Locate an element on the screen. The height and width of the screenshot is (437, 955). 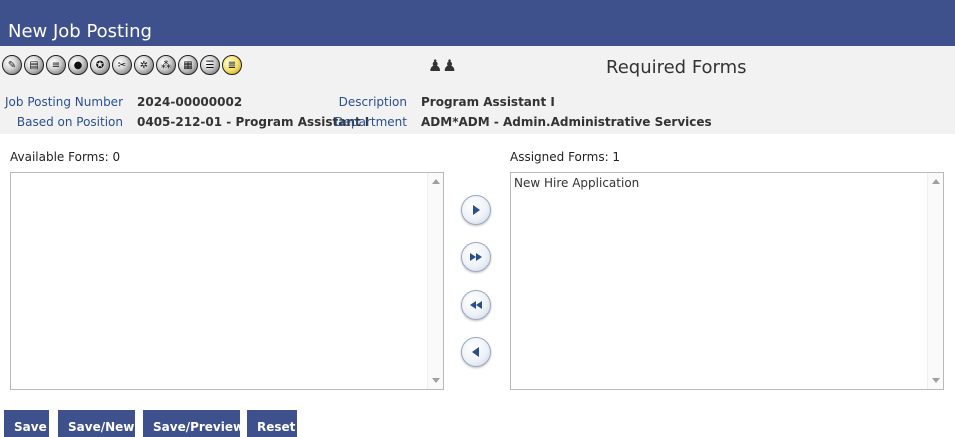
ribbon-icon: ✪ is located at coordinates (100, 65).